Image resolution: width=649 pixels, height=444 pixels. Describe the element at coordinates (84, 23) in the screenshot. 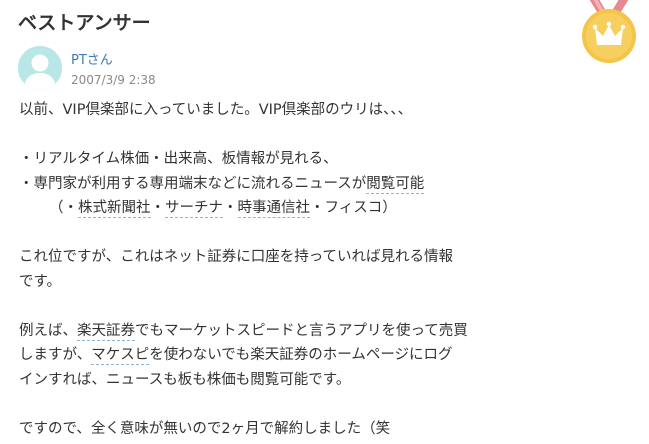

I see `page-title: ベストアンサー` at that location.